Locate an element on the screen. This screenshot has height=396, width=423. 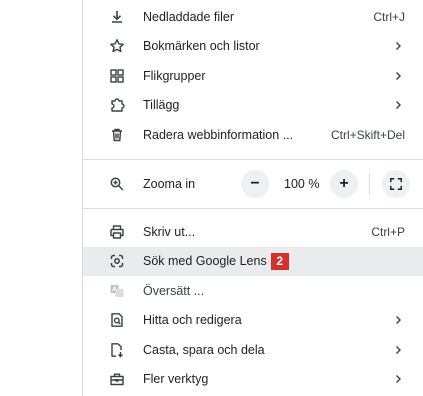
zoom-out-button: − is located at coordinates (255, 184).